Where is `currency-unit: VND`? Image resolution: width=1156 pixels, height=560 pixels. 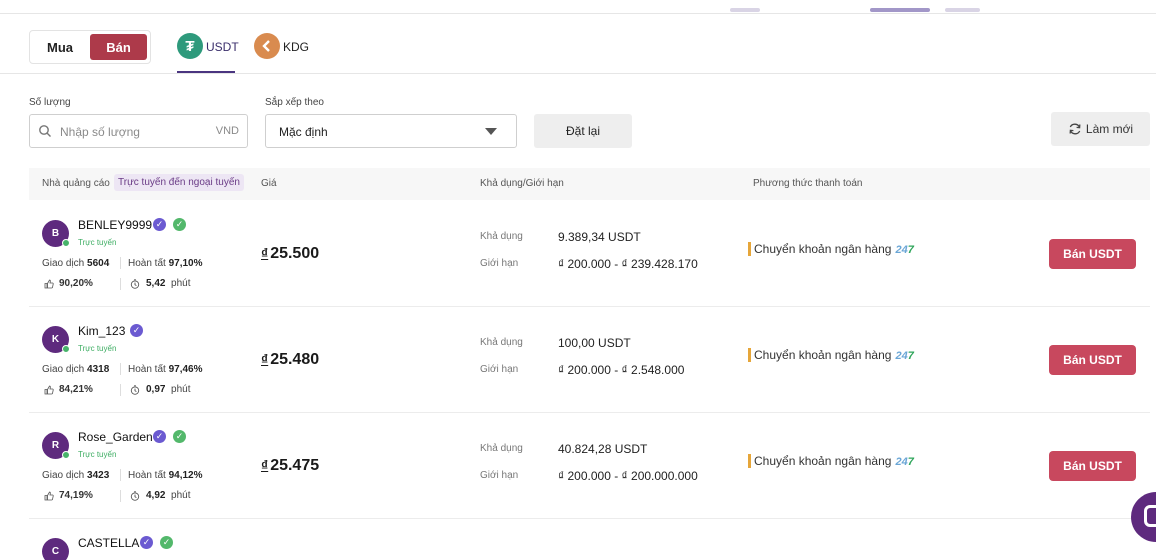
currency-unit: VND is located at coordinates (227, 131).